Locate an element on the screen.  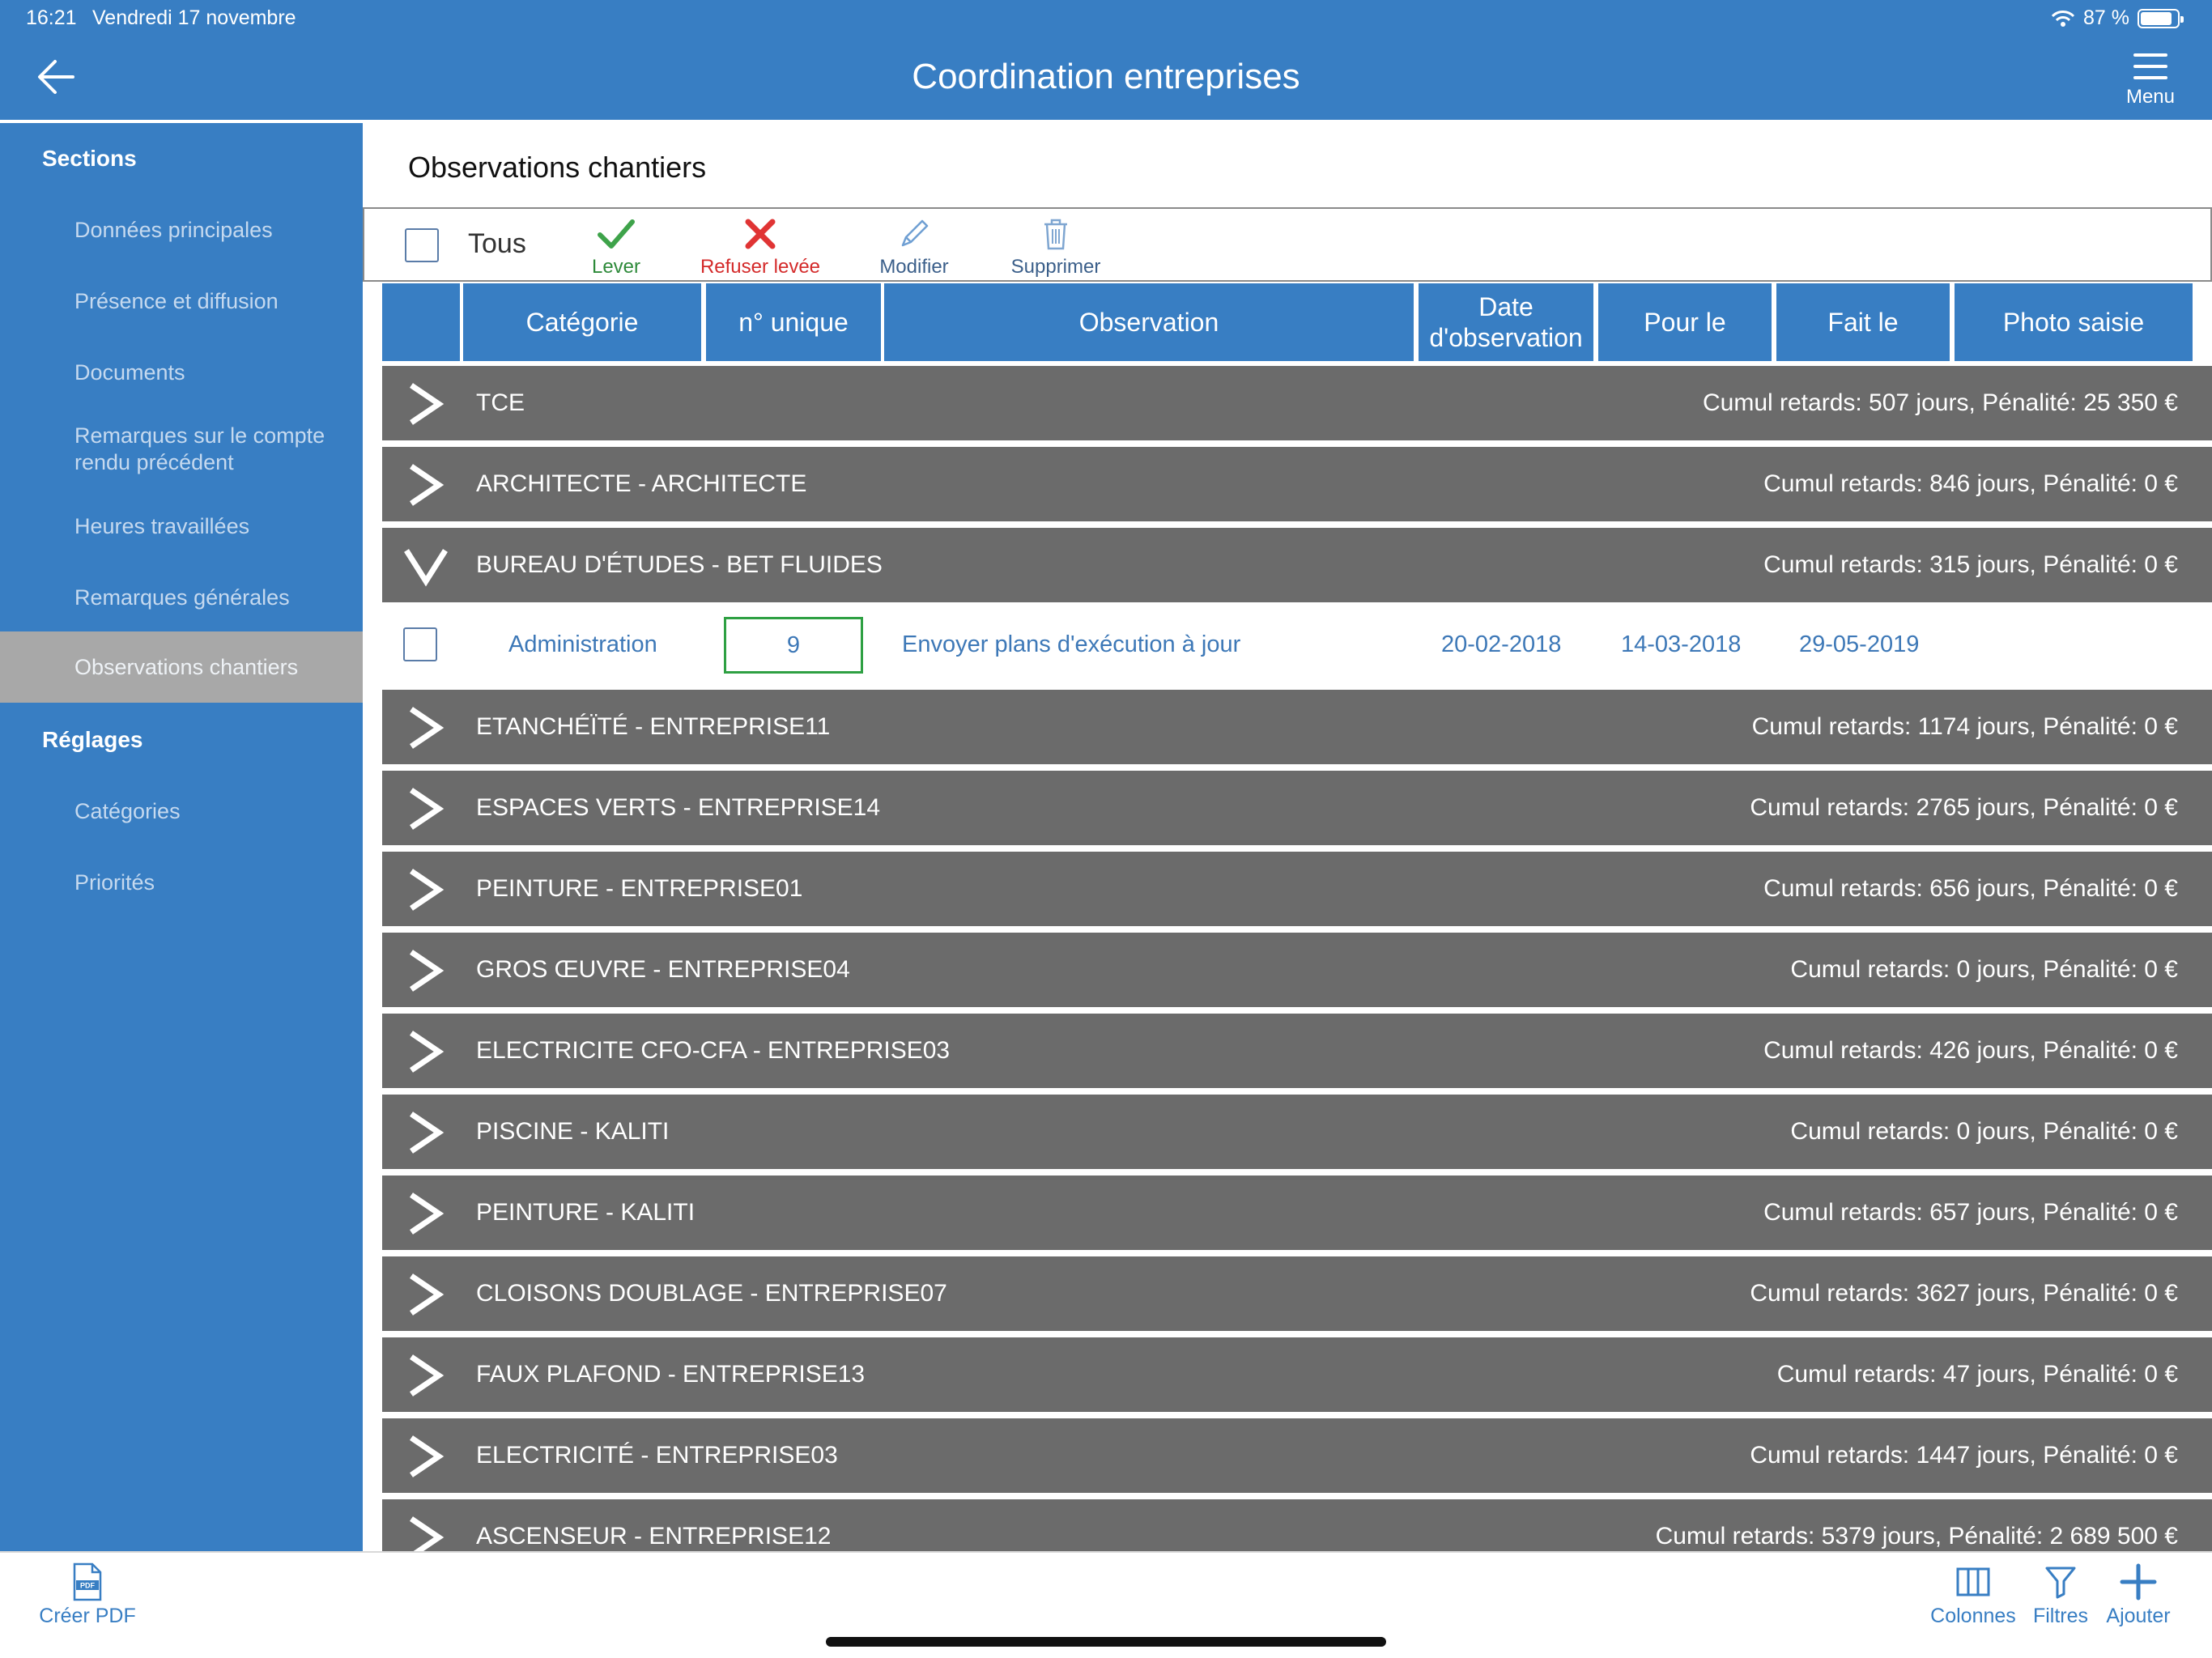
select-all-label: Tous is located at coordinates (497, 243).